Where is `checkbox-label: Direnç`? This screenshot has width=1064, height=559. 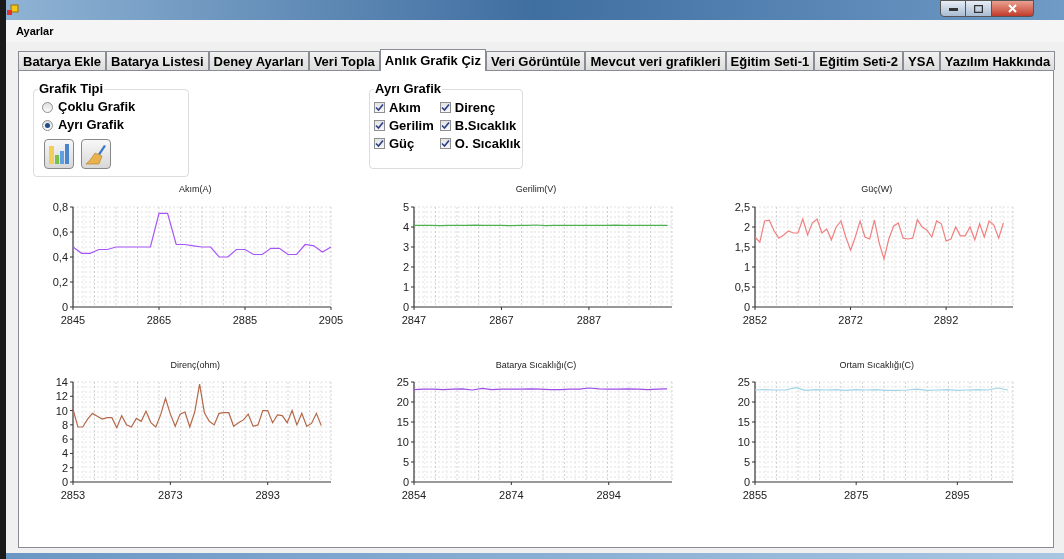
checkbox-label: Direnç is located at coordinates (475, 107).